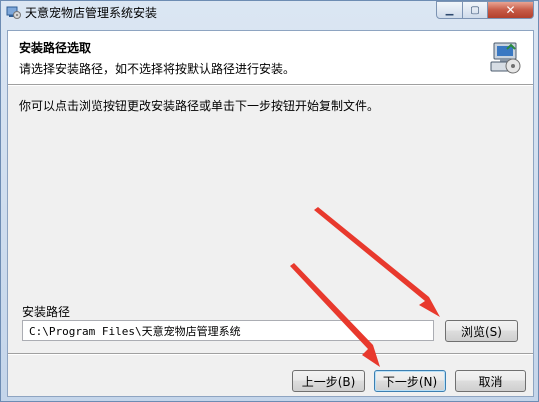  I want to click on setup-computer-icon, so click(505, 58).